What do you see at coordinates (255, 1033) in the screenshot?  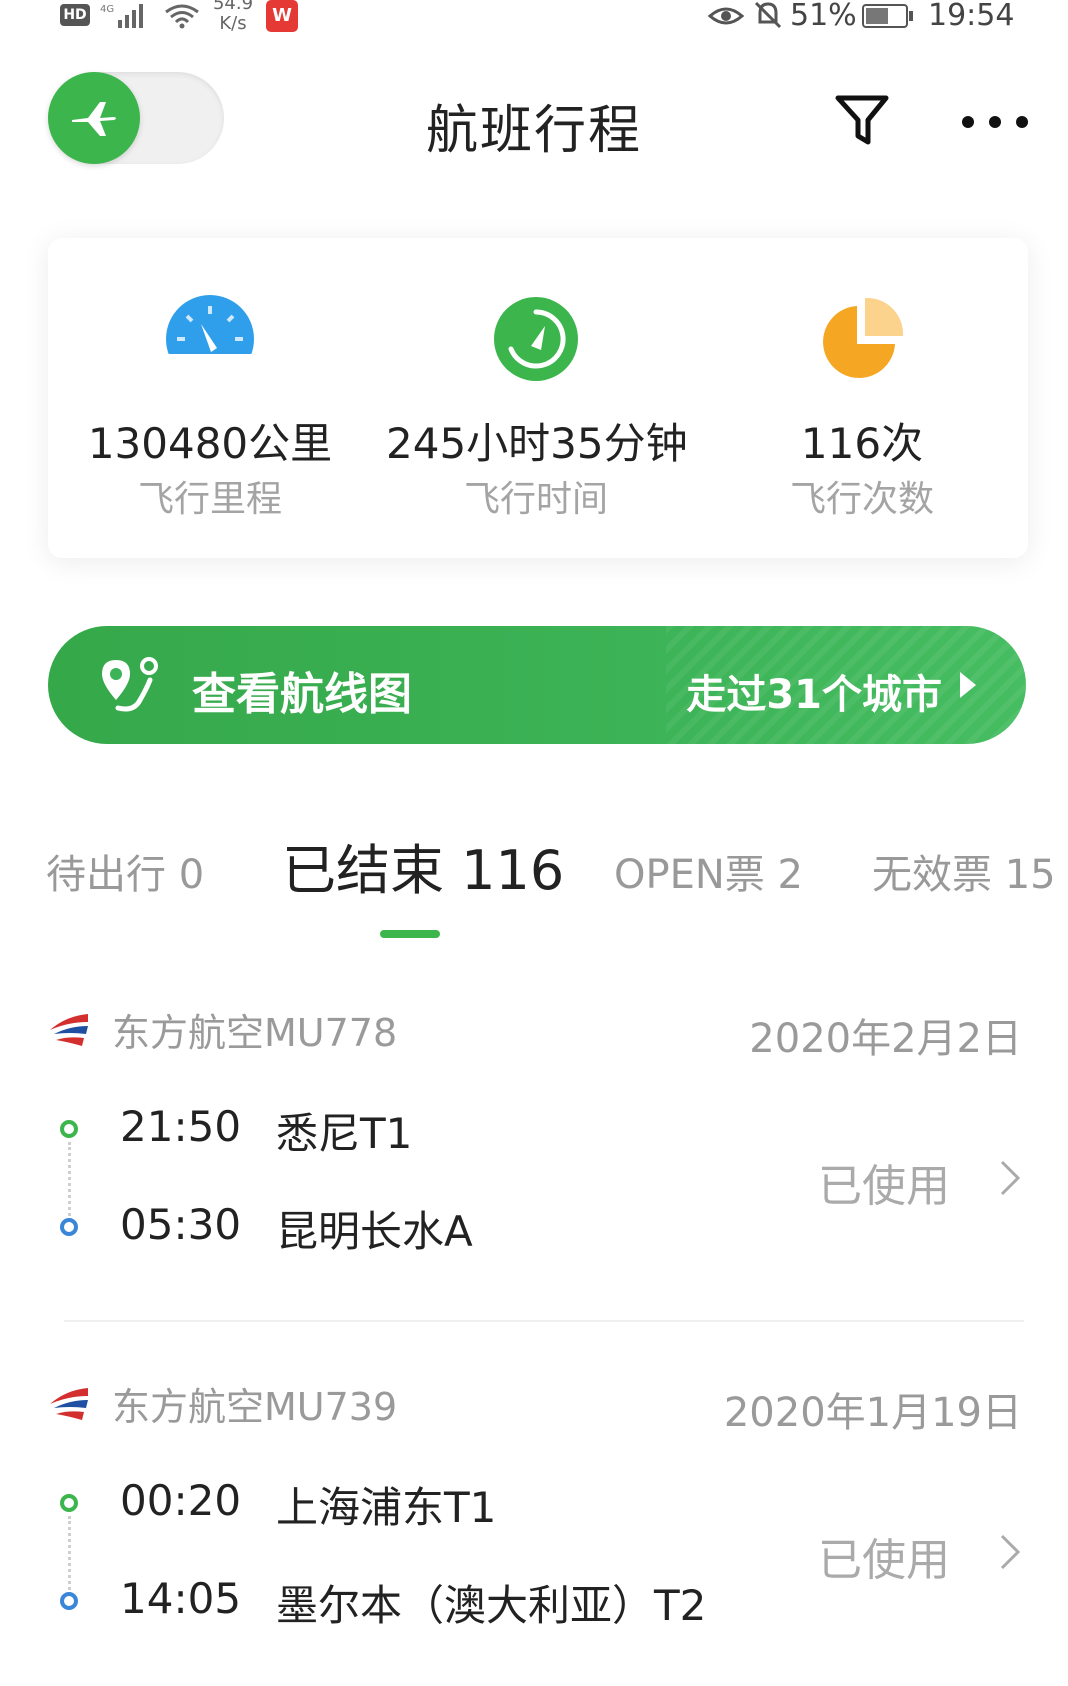 I see `airline-name: 东方航空MU778` at bounding box center [255, 1033].